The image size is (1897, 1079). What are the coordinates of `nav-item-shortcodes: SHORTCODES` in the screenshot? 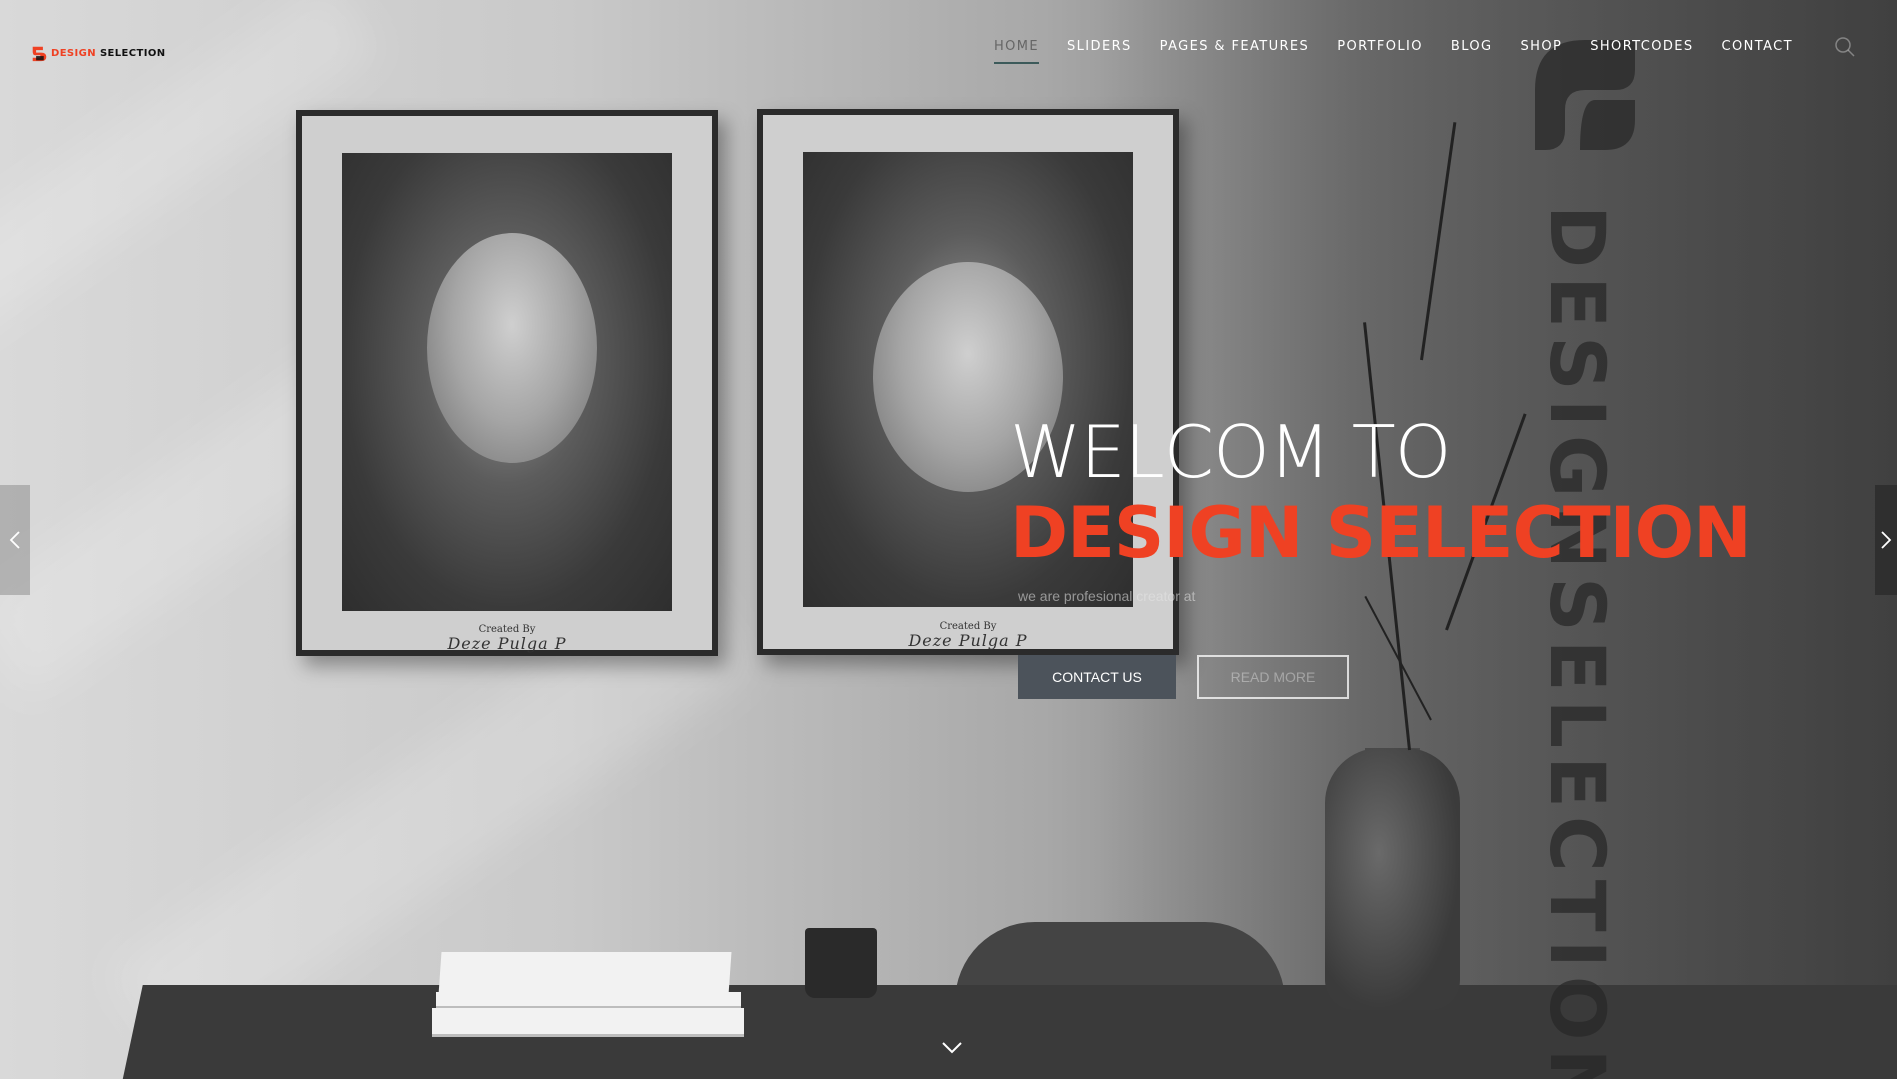 It's located at (1641, 52).